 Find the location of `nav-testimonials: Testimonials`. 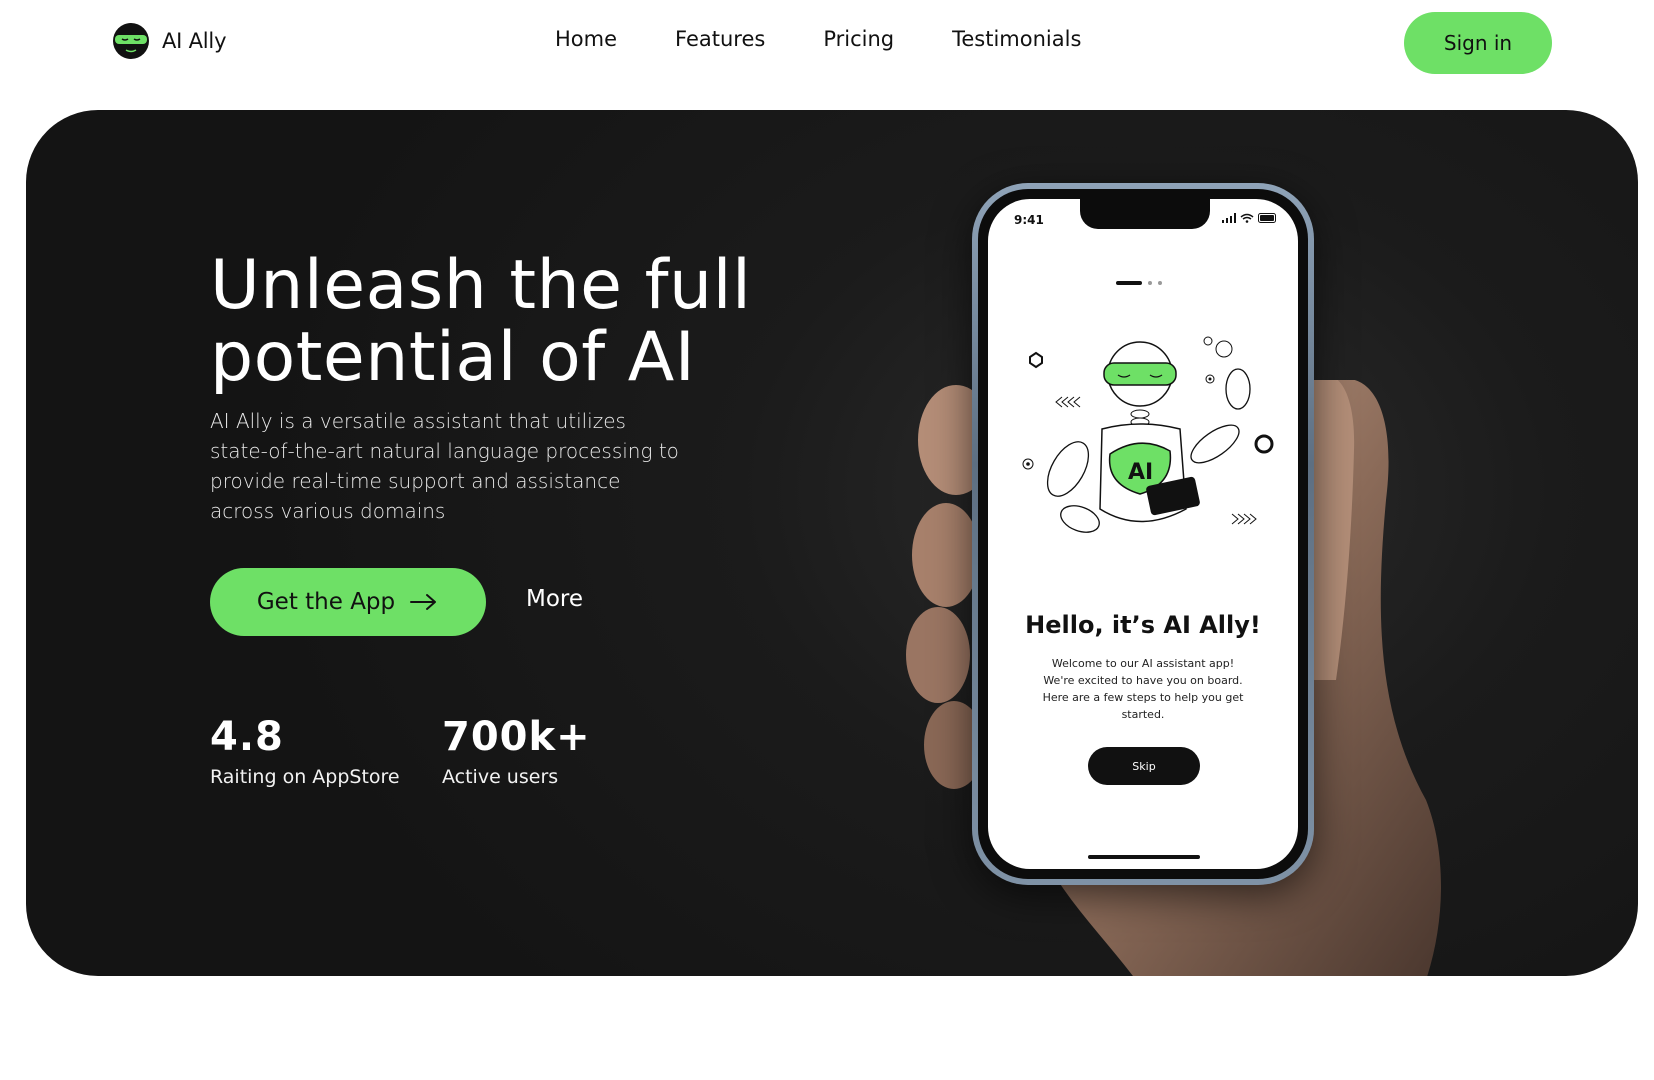

nav-testimonials: Testimonials is located at coordinates (1016, 39).